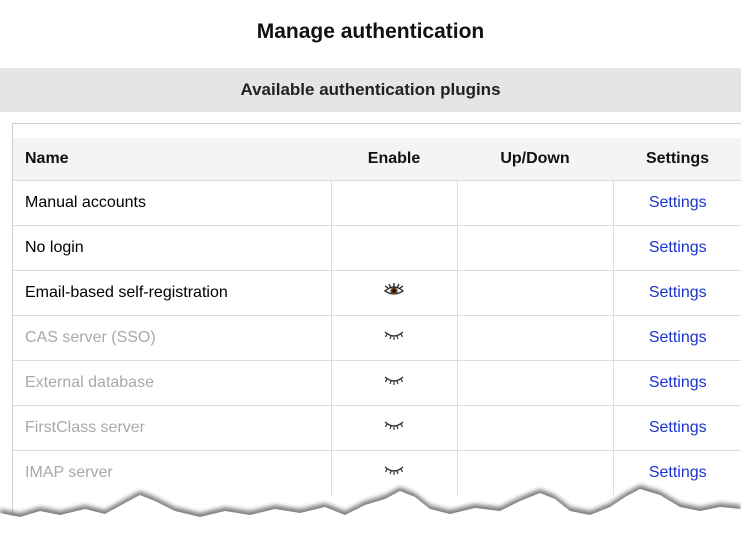 Image resolution: width=741 pixels, height=537 pixels. What do you see at coordinates (172, 337) in the screenshot?
I see `plugin-name: CAS server (SSO)` at bounding box center [172, 337].